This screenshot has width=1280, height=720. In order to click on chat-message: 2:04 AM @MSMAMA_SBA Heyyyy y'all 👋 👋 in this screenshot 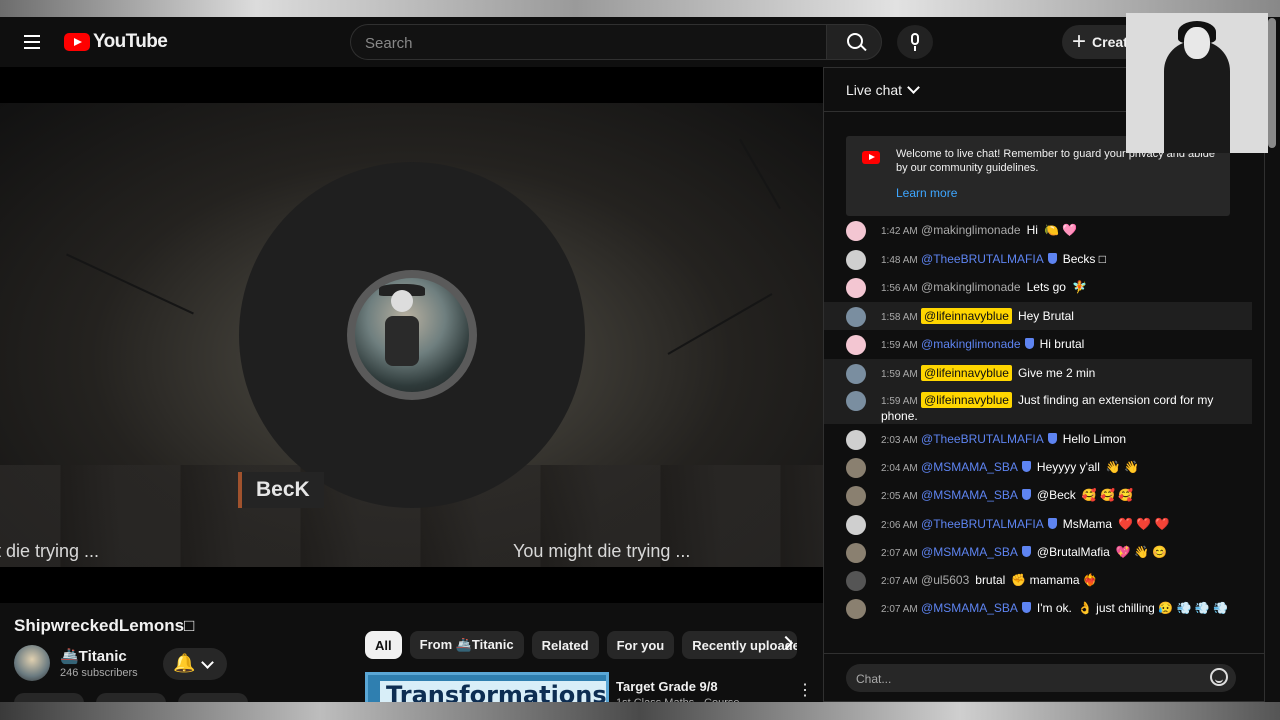, I will do `click(1038, 468)`.